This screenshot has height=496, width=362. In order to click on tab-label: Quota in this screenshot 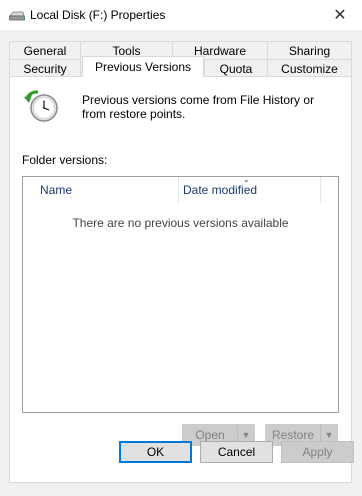, I will do `click(236, 68)`.